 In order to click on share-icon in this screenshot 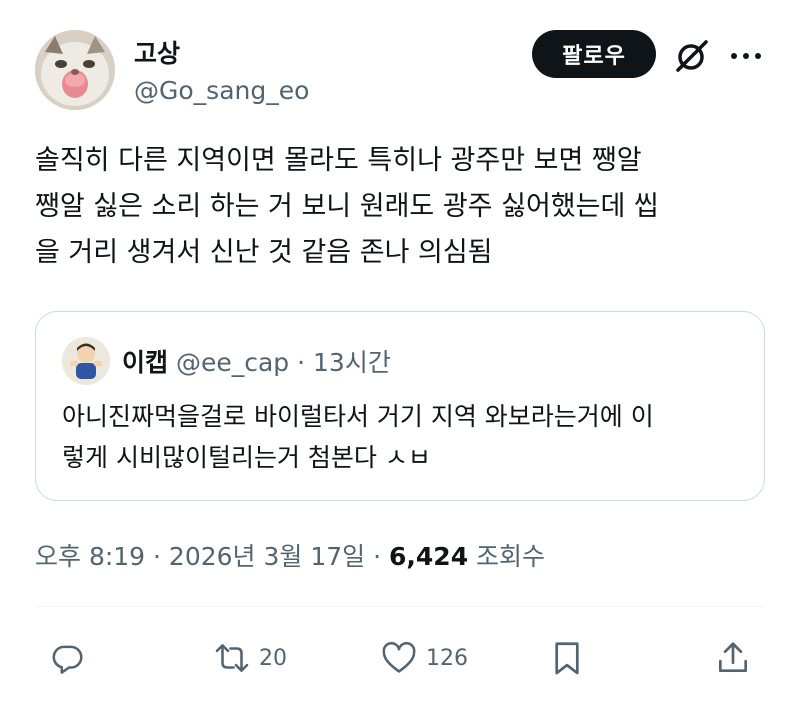, I will do `click(733, 657)`.